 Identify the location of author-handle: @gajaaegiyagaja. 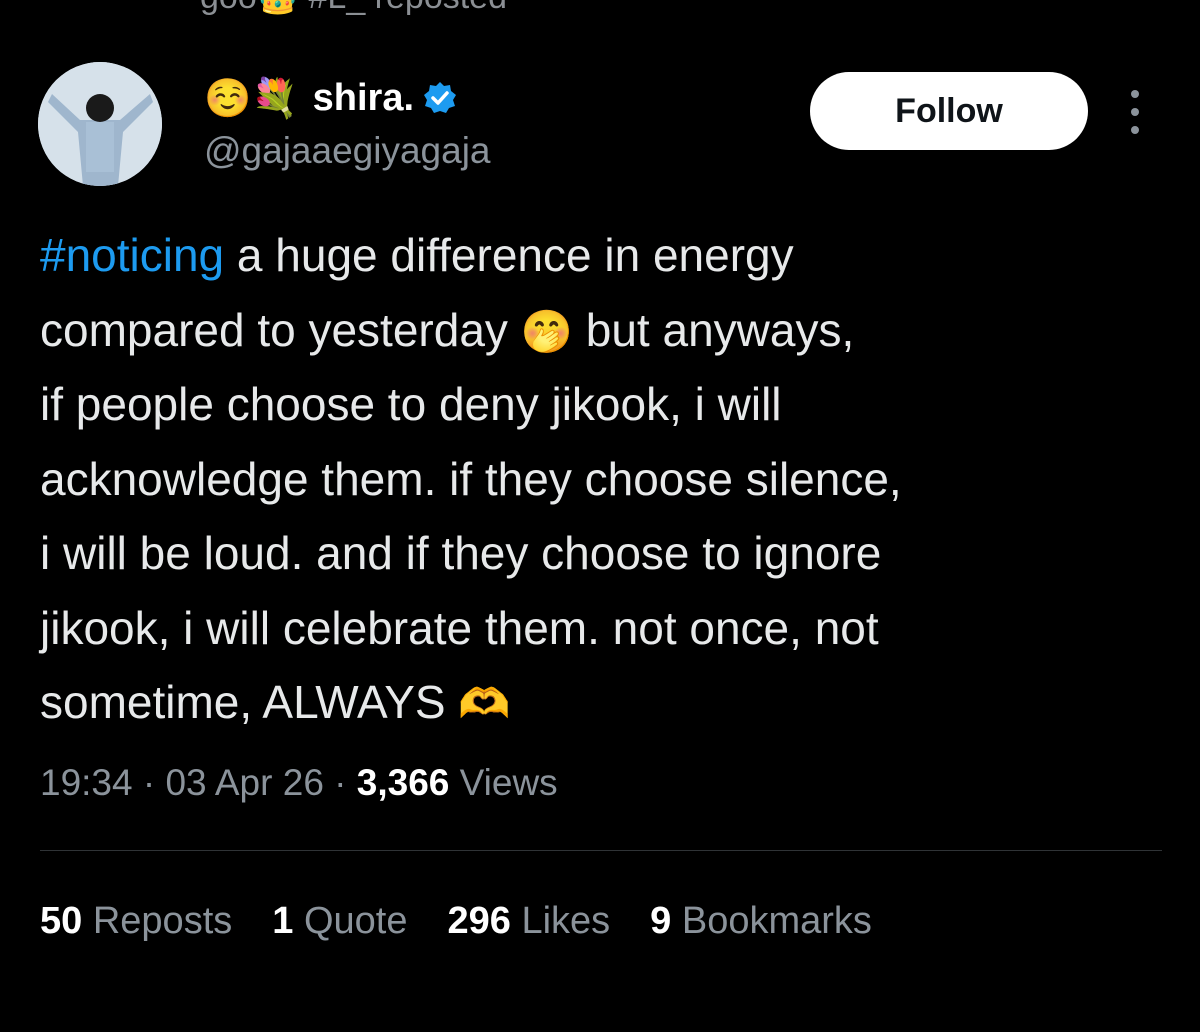
(347, 151).